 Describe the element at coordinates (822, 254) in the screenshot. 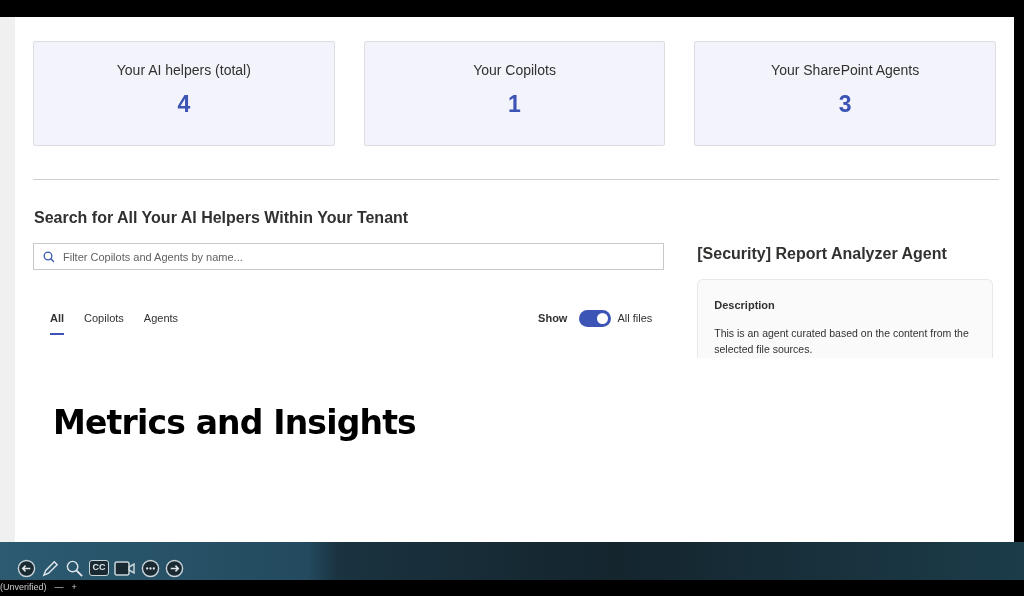

I see `detail-title: [Security] Report Analyzer Agent` at that location.